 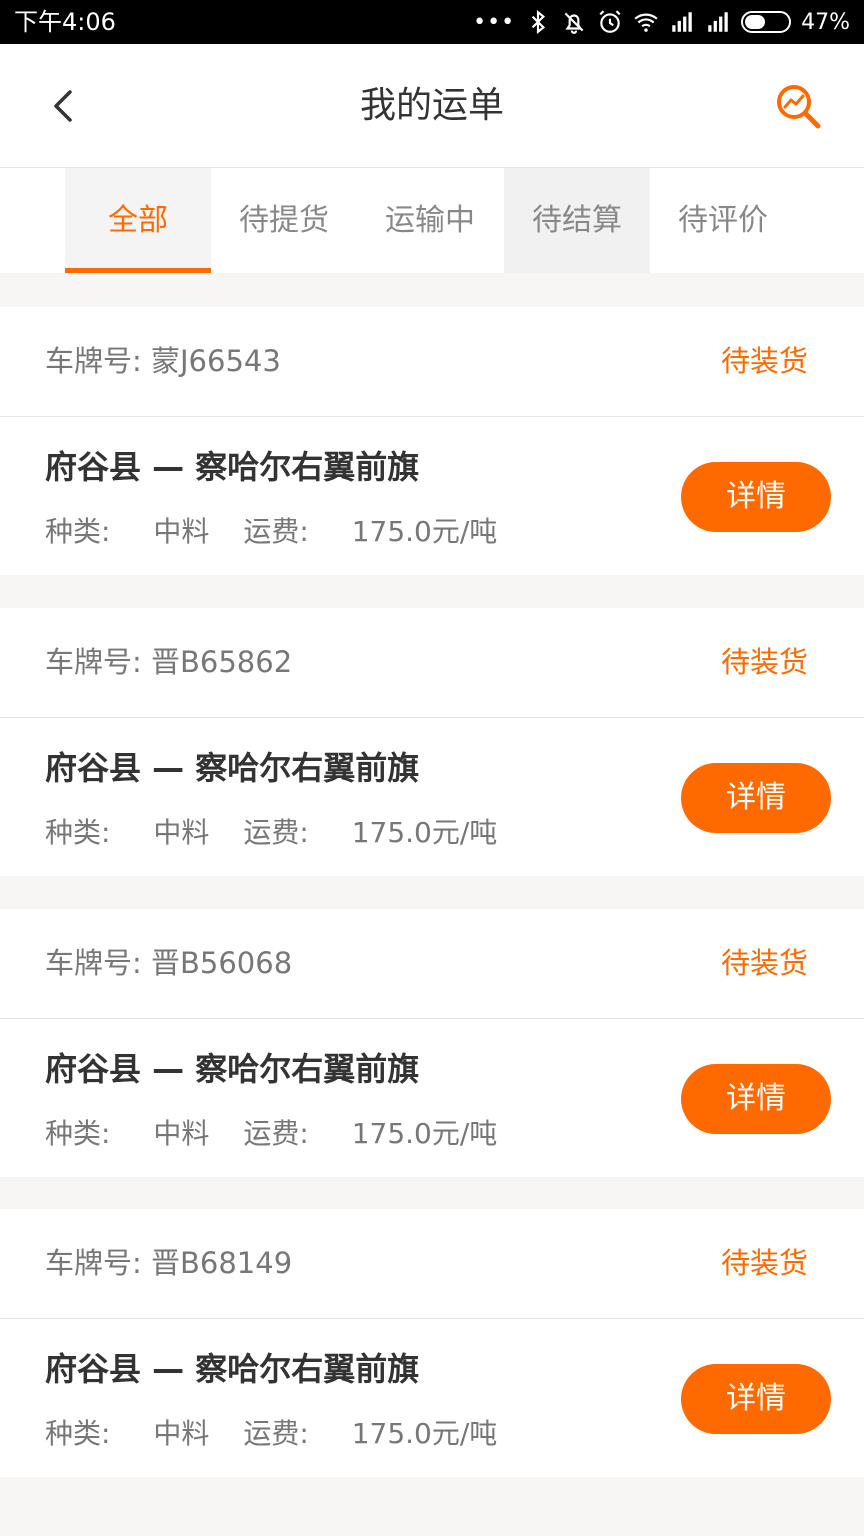 I want to click on plate-number: 车牌号: 晋B65862, so click(x=169, y=662).